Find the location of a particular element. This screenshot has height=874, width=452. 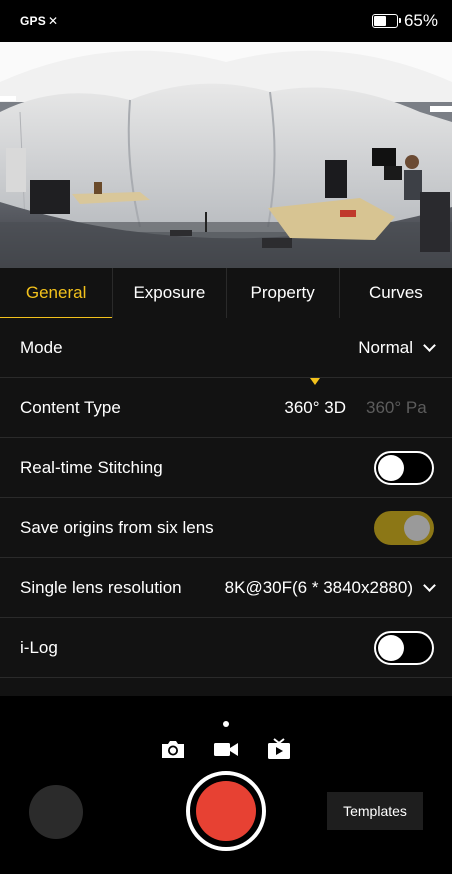

save-origins-label: Save origins from six lens is located at coordinates (117, 527).